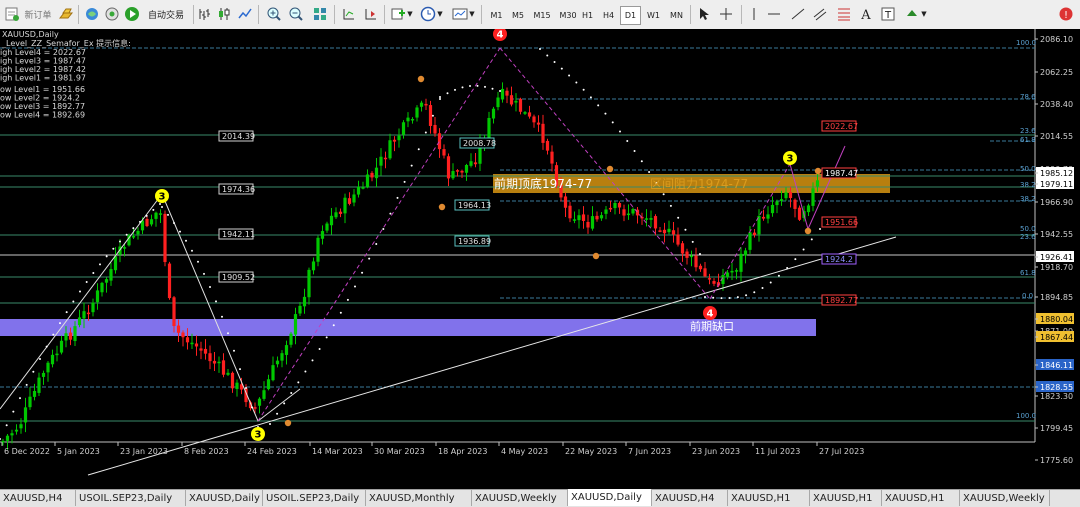  I want to click on timeframe-m5: M5, so click(518, 15).